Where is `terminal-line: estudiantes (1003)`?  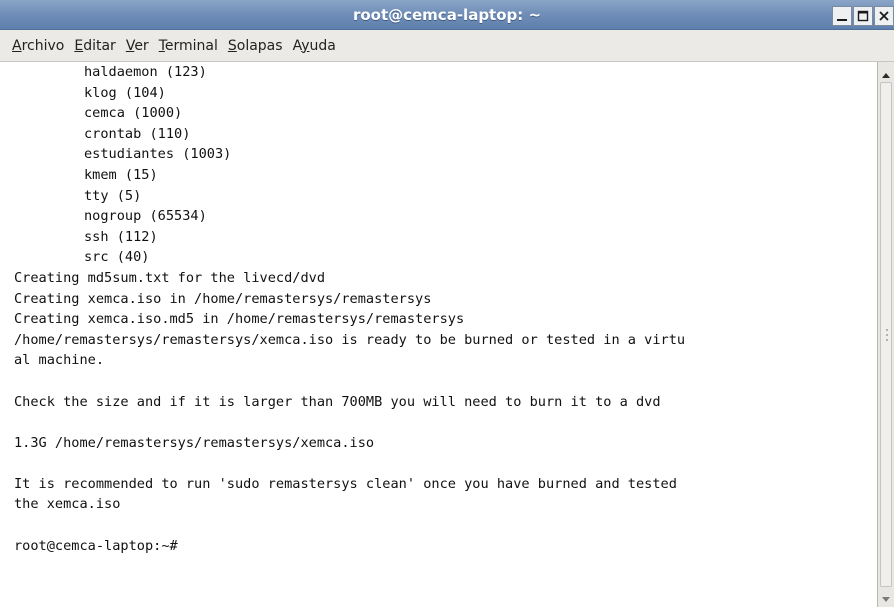 terminal-line: estudiantes (1003) is located at coordinates (158, 154).